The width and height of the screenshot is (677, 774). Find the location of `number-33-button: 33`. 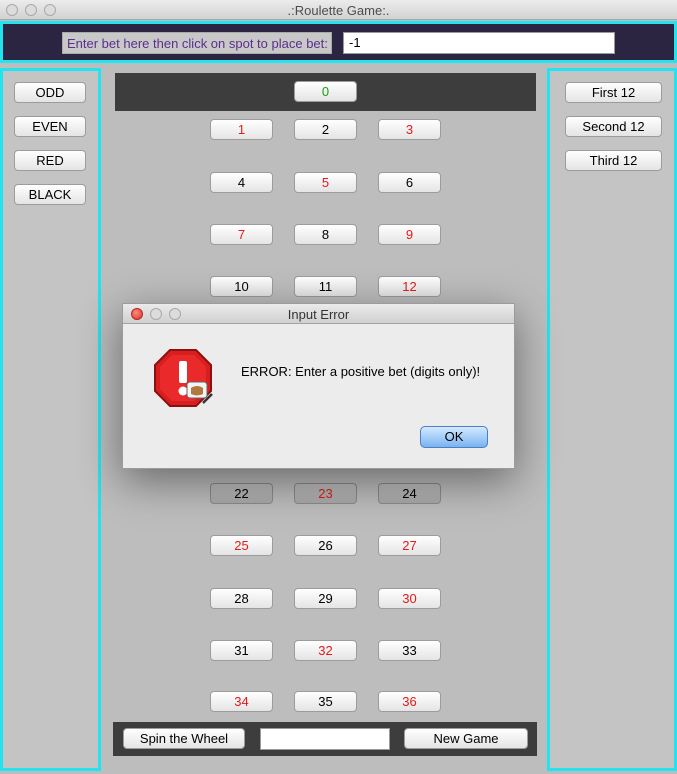

number-33-button: 33 is located at coordinates (409, 650).